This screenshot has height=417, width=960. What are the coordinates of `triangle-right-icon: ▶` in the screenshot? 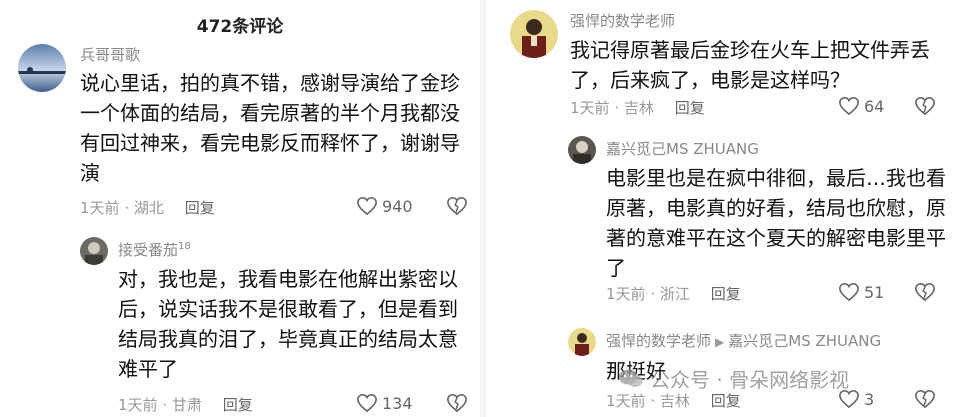 It's located at (720, 342).